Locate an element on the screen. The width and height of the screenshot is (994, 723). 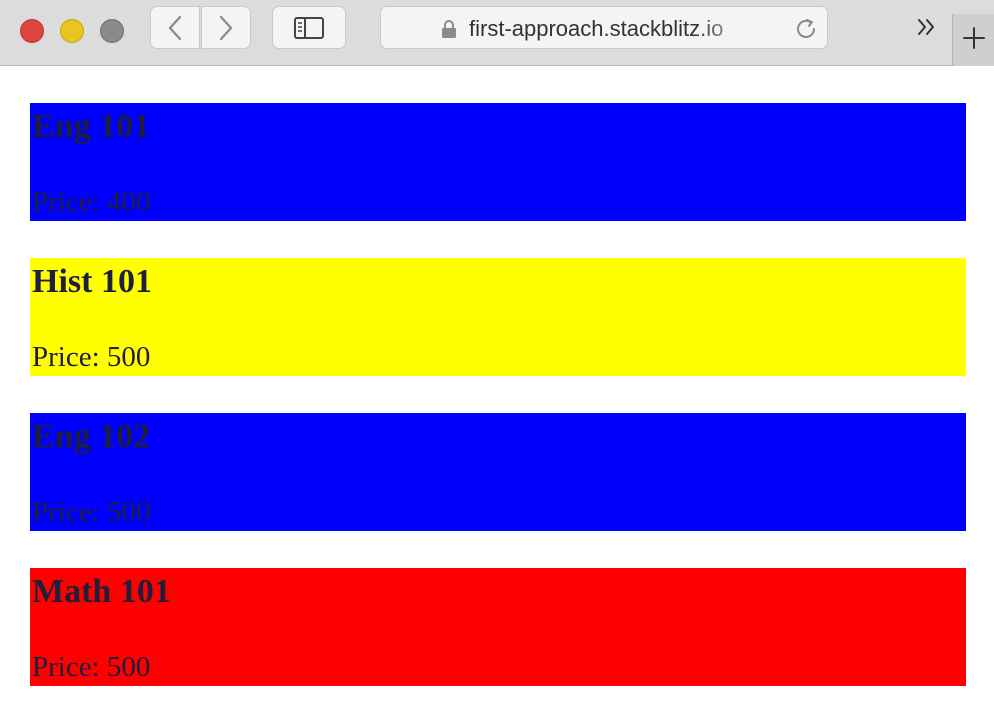
address-bar: first-approach.stackblitz.io is located at coordinates (604, 27).